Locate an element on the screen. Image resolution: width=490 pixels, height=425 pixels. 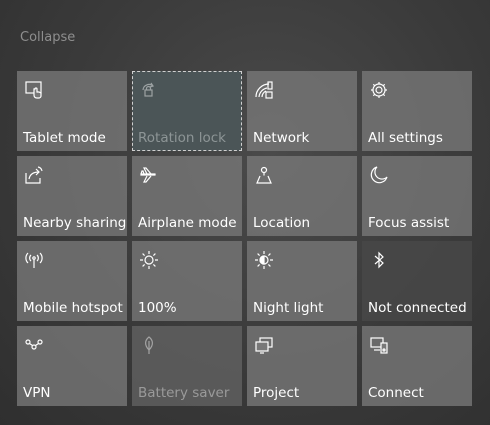
gear-icon is located at coordinates (379, 90).